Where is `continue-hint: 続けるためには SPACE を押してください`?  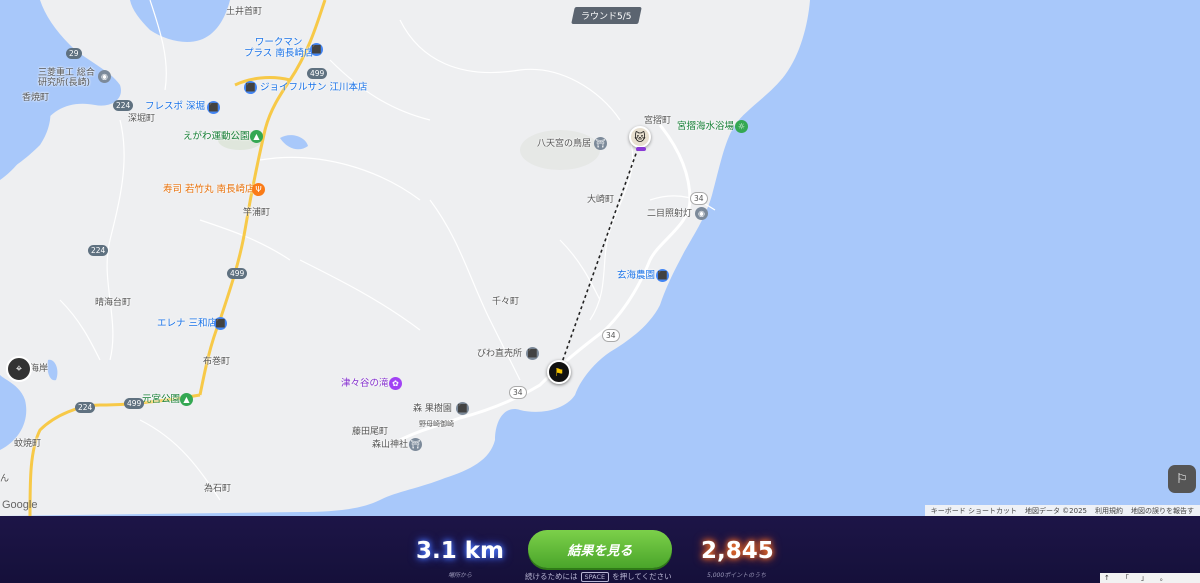 continue-hint: 続けるためには SPACE を押してください is located at coordinates (598, 576).